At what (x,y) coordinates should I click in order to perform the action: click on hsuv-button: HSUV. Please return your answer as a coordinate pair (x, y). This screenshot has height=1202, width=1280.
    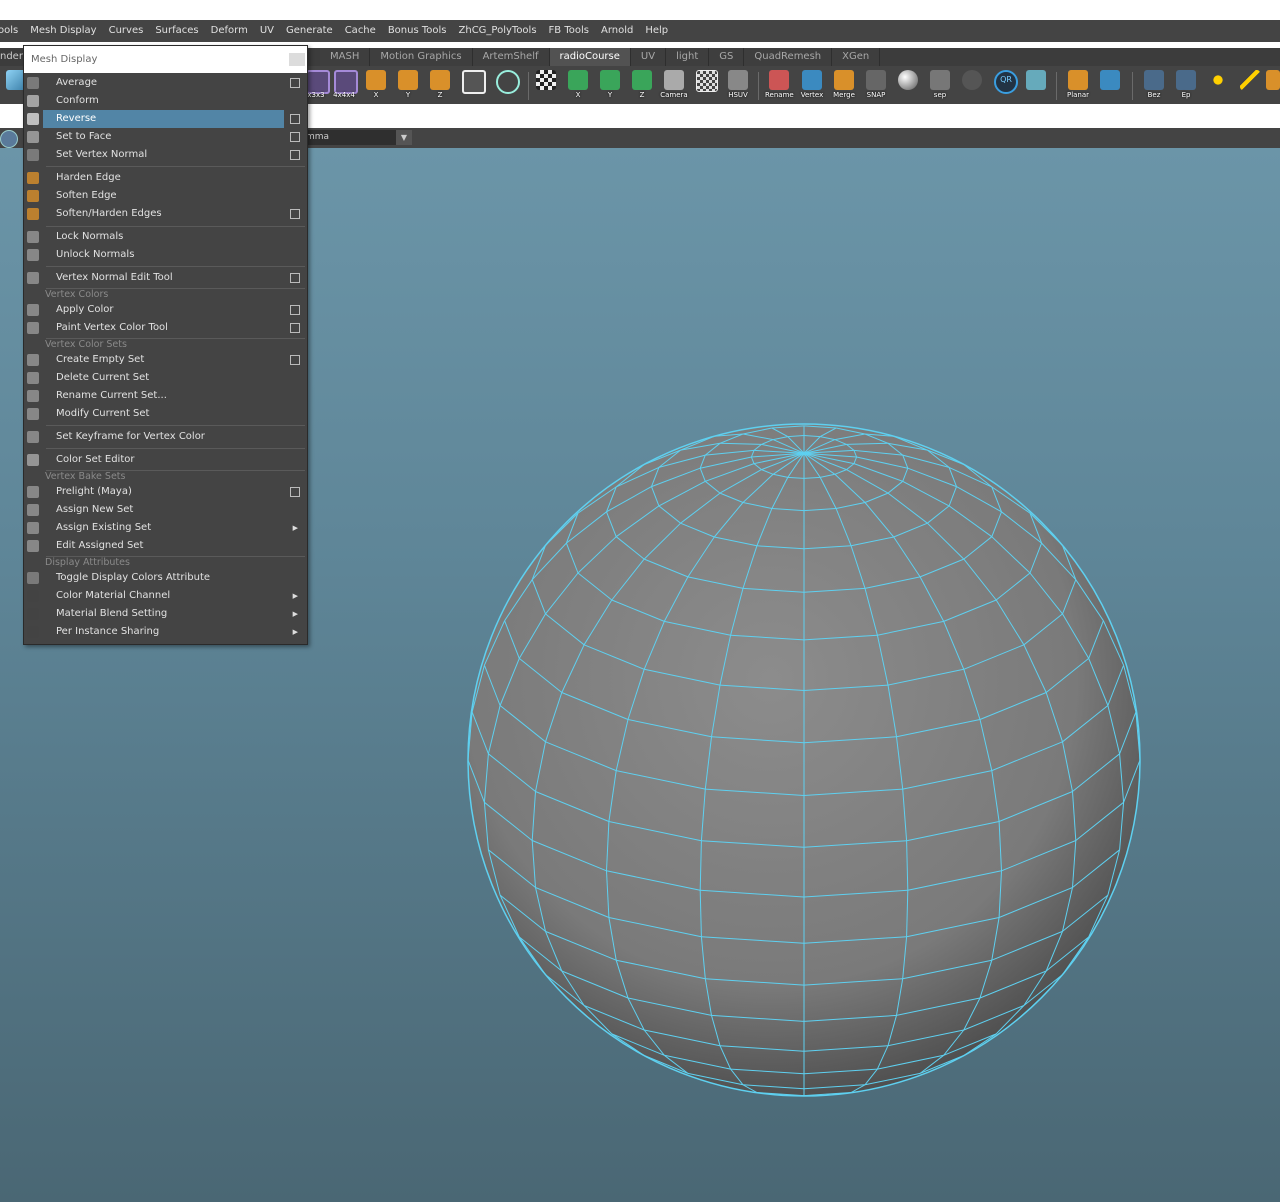
    Looking at the image, I should click on (738, 85).